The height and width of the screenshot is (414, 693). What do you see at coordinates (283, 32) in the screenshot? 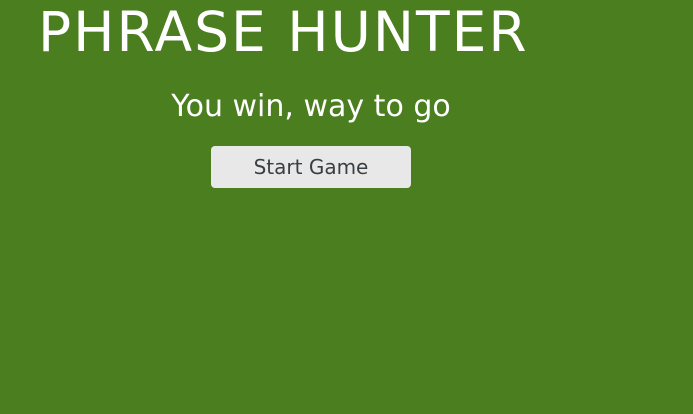
I see `game-title: PHRASE HUNTER` at bounding box center [283, 32].